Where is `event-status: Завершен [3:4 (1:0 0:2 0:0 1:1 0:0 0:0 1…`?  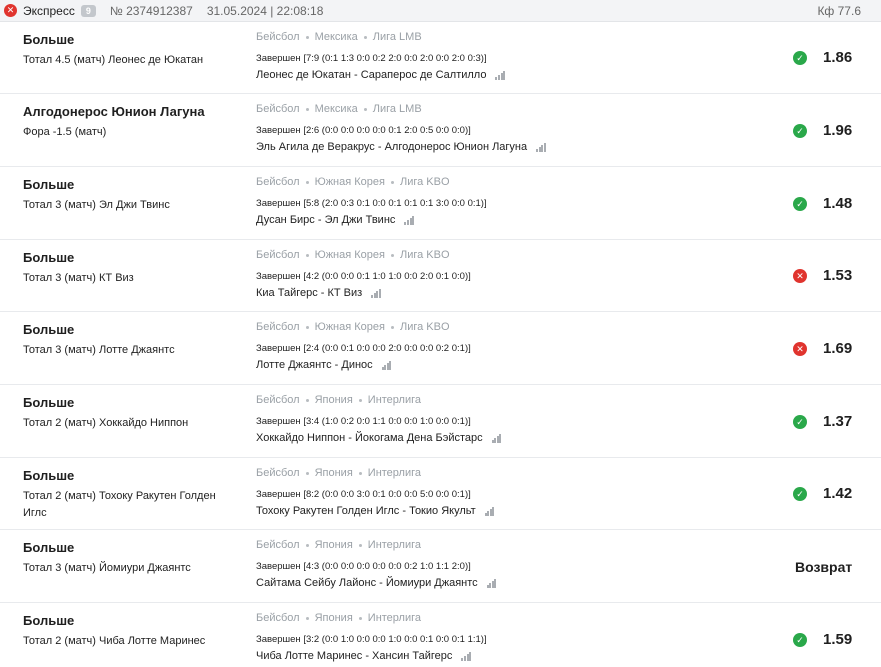
event-status: Завершен [3:4 (1:0 0:2 0:0 1:1 0:0 0:0 1… is located at coordinates (363, 421).